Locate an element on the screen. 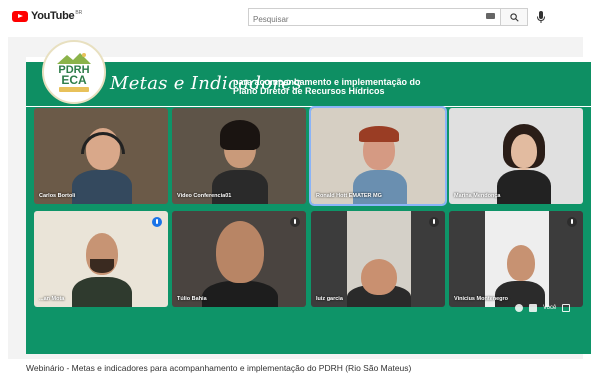 This screenshot has width=591, height=376. participant-name: Marina Mendonça is located at coordinates (477, 196).